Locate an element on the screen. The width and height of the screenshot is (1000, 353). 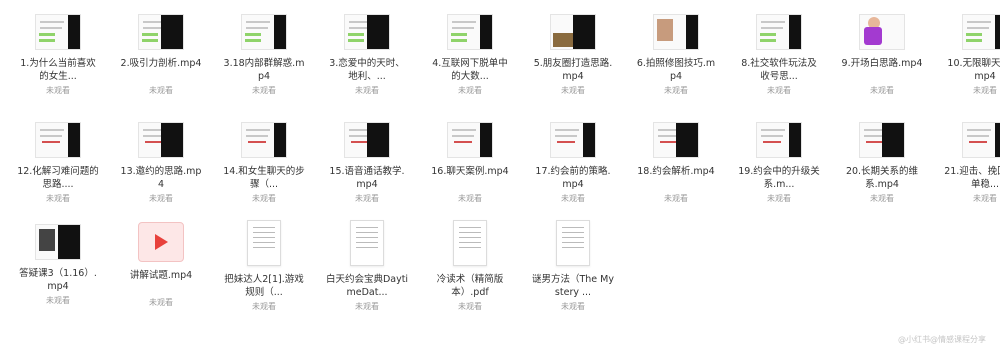
file-item: 17.约会前的策略.mp4 未观看 is located at coordinates (573, 158).